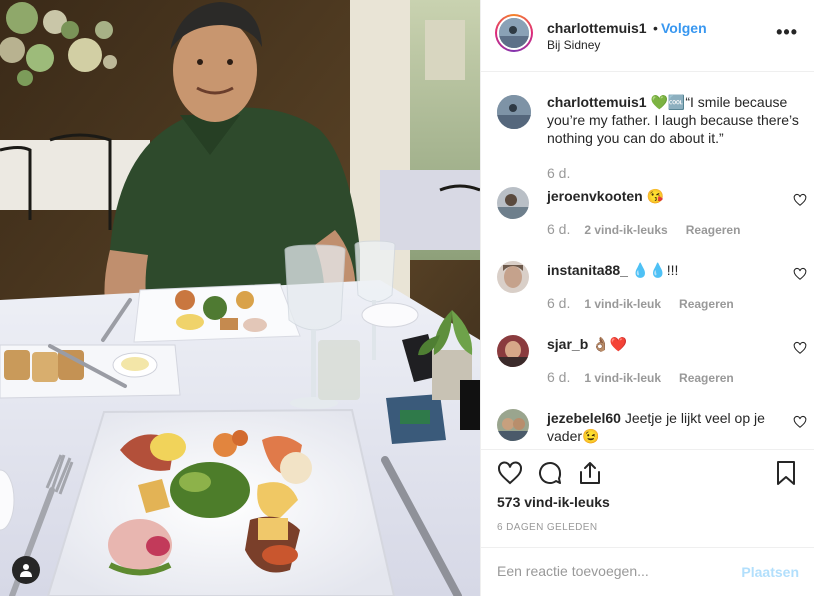 The height and width of the screenshot is (596, 814). I want to click on add-comment-bar: Plaatsen, so click(647, 571).